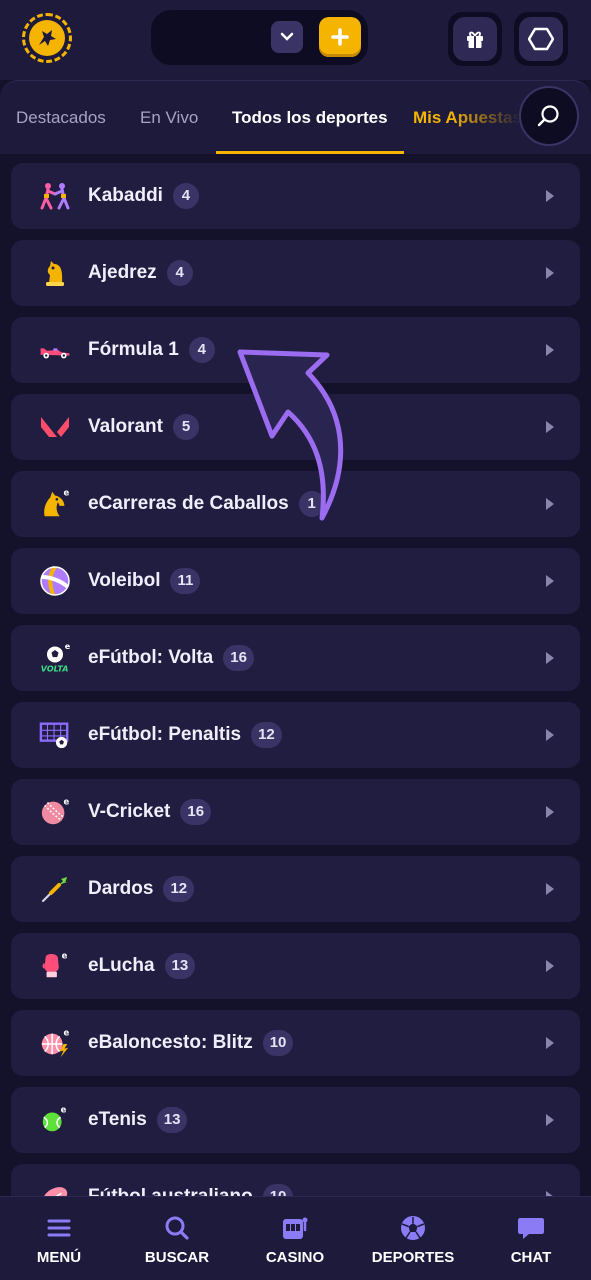  Describe the element at coordinates (55, 812) in the screenshot. I see `cricket-ball-icon: e` at that location.